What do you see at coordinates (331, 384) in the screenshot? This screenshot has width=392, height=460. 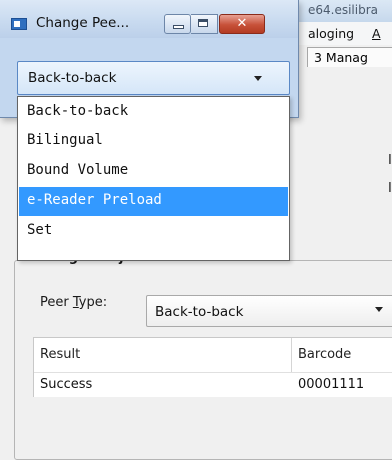 I see `cell-barcode: 00001111` at bounding box center [331, 384].